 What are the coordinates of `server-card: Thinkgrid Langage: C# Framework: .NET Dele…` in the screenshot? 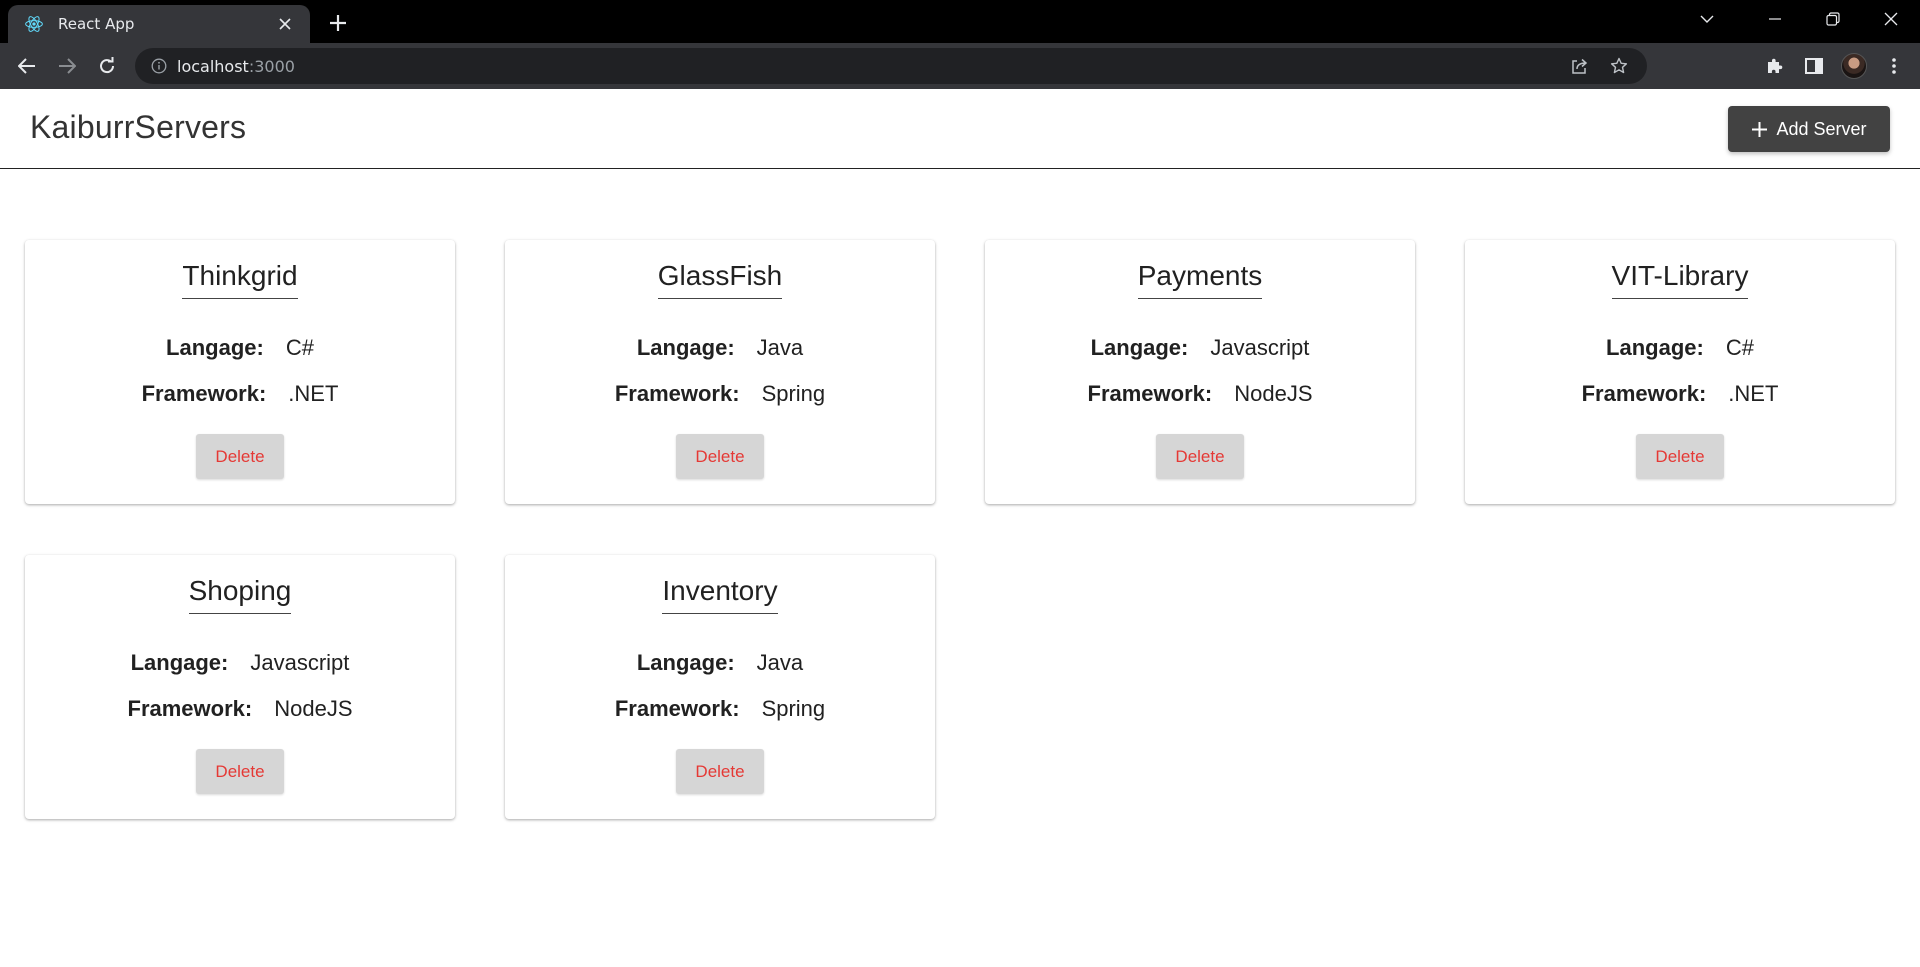 It's located at (240, 372).